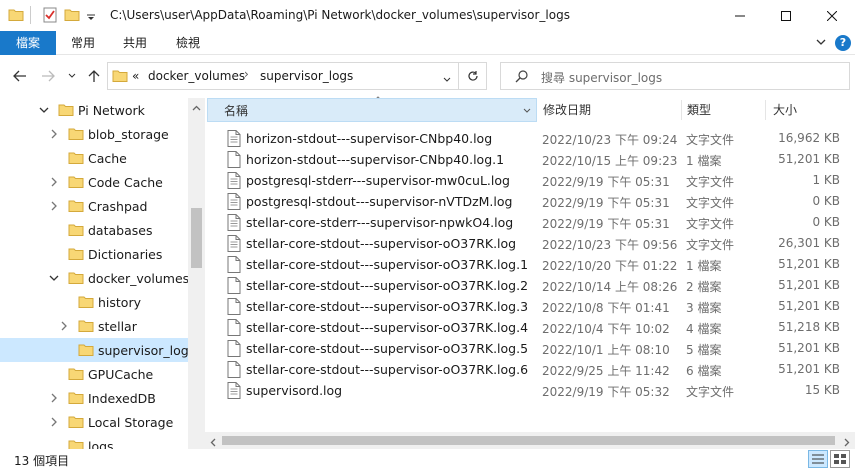  I want to click on sidebar-item-label: GPUCache, so click(121, 374).